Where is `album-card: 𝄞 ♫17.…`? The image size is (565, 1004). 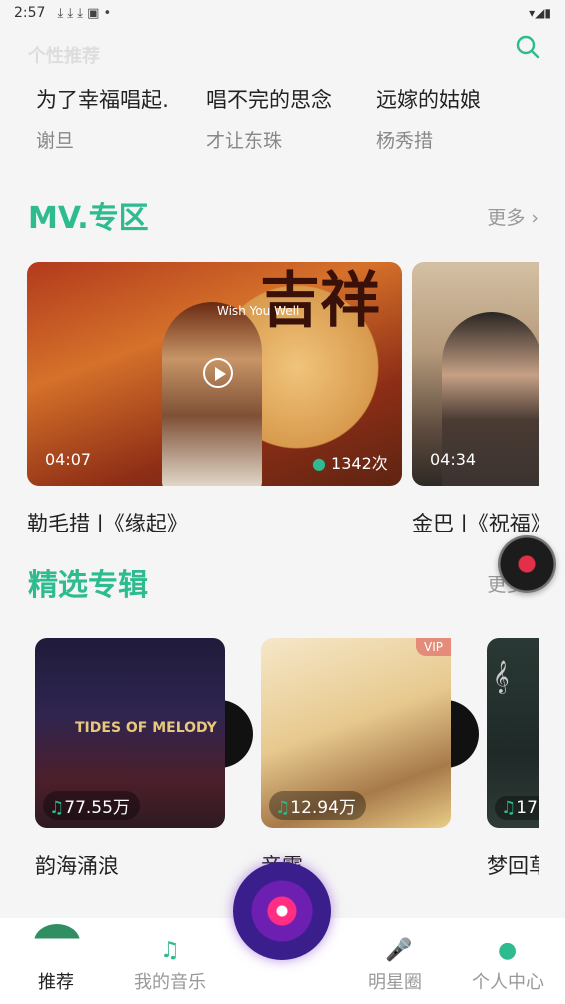 album-card: 𝄞 ♫17.… is located at coordinates (513, 733).